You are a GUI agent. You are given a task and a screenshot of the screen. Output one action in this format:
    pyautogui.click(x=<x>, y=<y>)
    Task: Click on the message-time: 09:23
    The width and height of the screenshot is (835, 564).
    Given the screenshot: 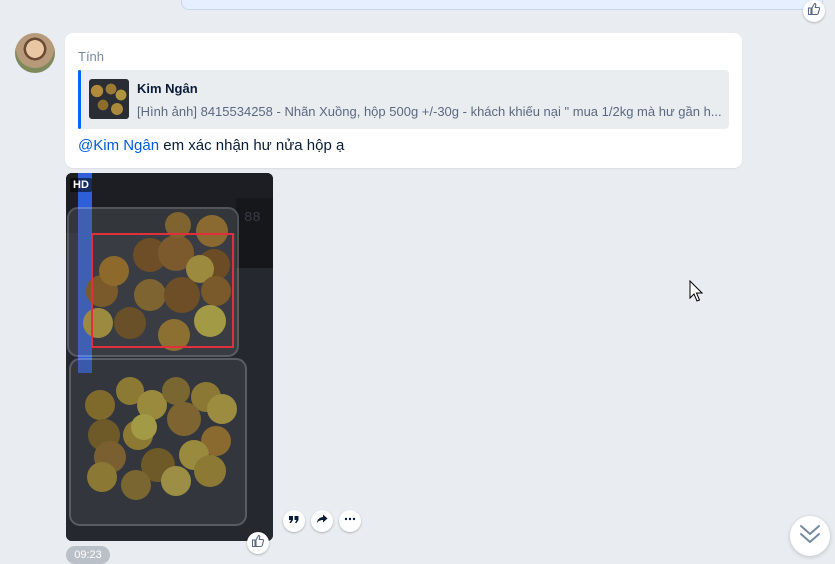 What is the action you would take?
    pyautogui.click(x=88, y=555)
    